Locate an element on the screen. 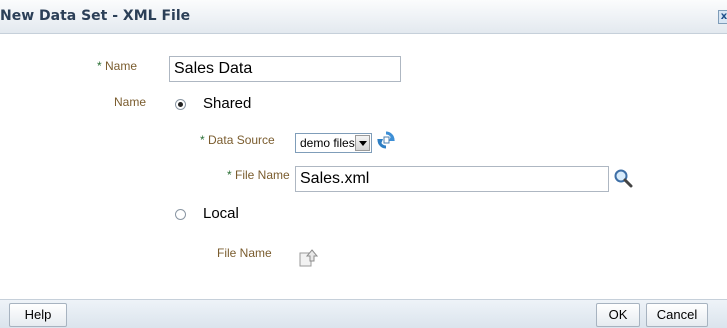 The height and width of the screenshot is (328, 727). search-icon is located at coordinates (623, 178).